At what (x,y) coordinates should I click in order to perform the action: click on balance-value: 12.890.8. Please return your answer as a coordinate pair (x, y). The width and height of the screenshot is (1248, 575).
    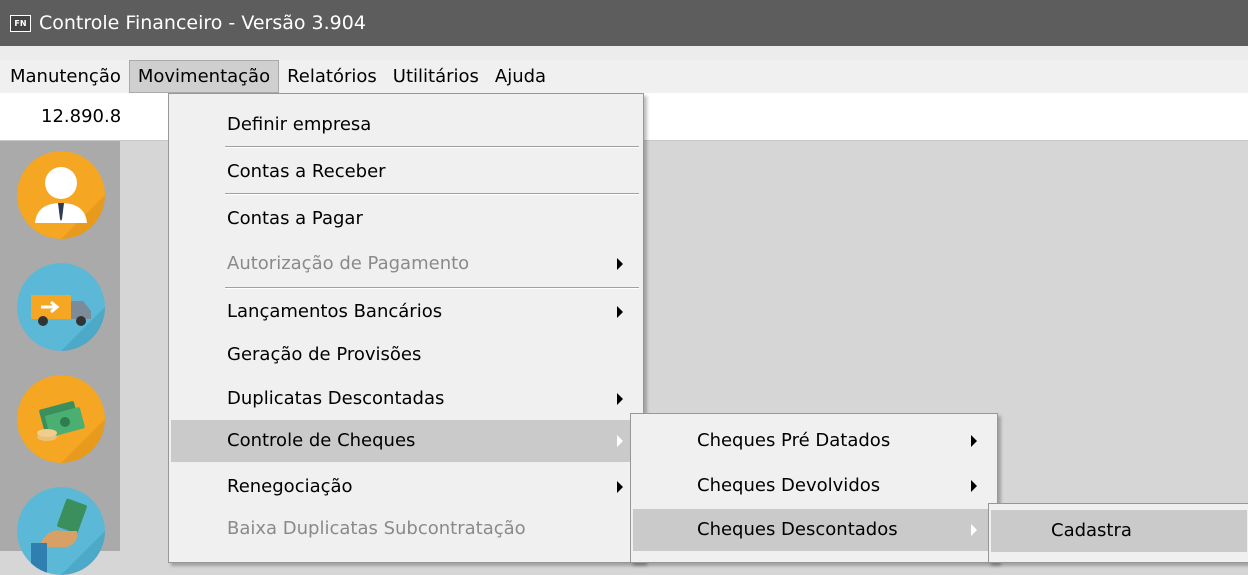
    Looking at the image, I should click on (81, 116).